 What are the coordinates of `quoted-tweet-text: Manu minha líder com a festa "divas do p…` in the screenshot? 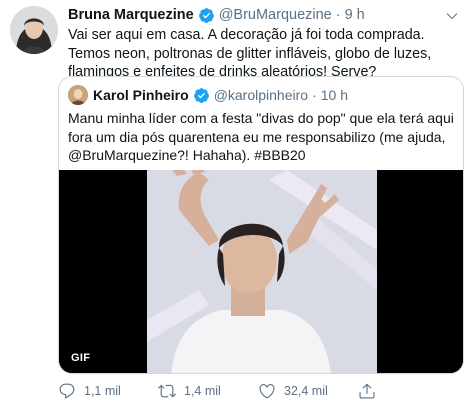 It's located at (261, 136).